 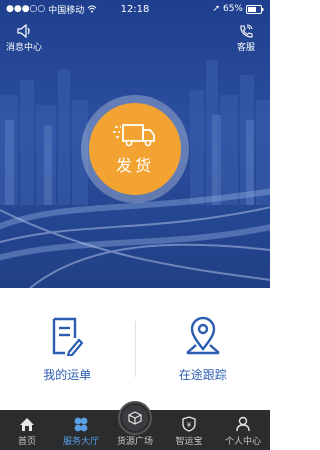 I want to click on message-center-label: 消息中心, so click(x=23, y=48).